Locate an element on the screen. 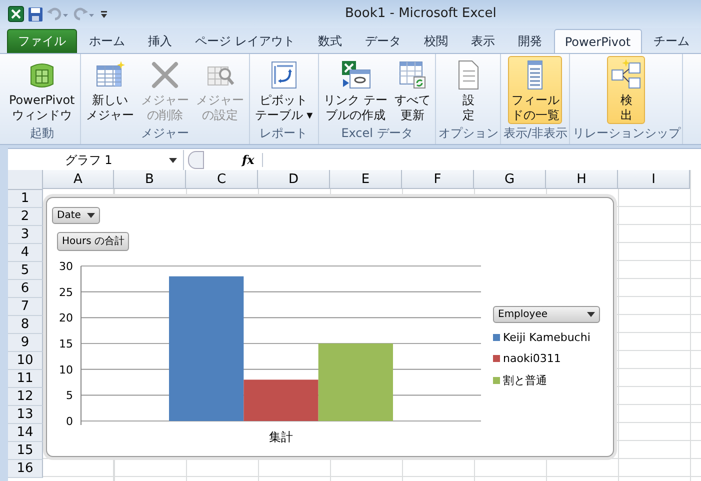 This screenshot has height=481, width=701. y-tick-label: 20 is located at coordinates (66, 318).